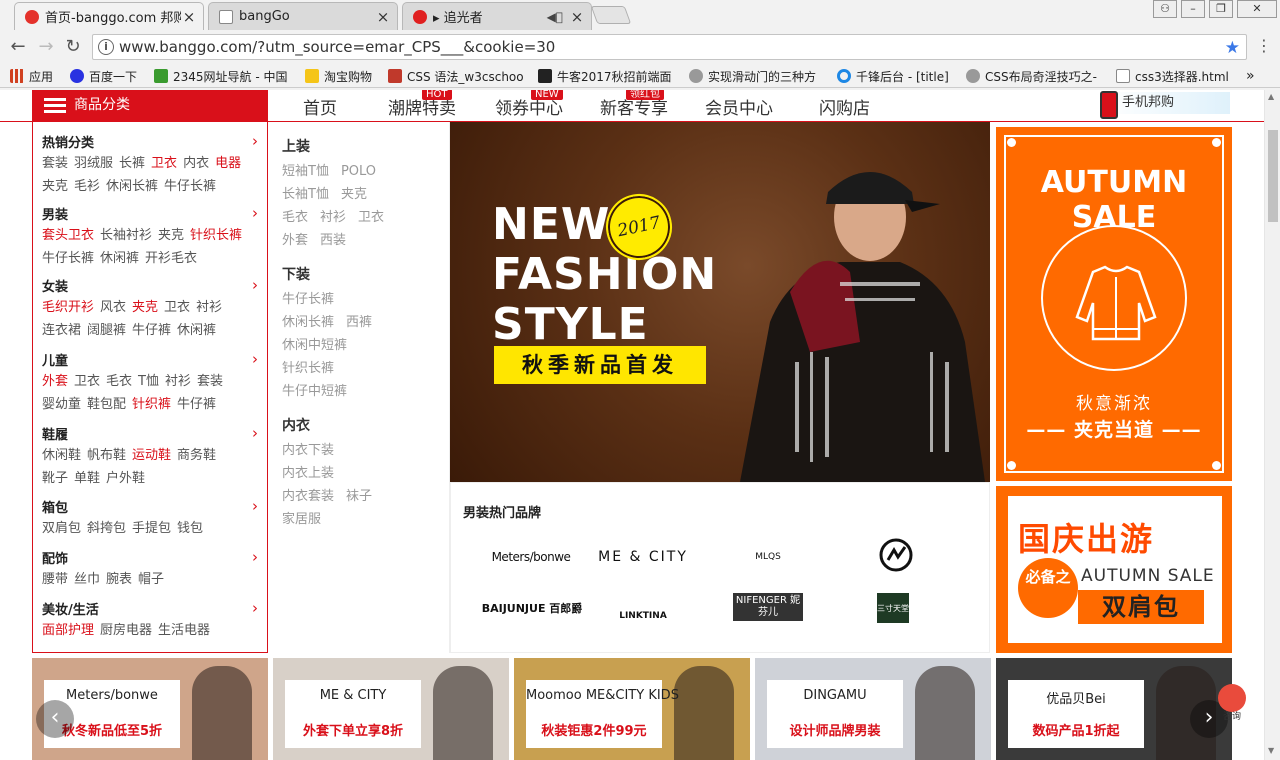  What do you see at coordinates (338, 76) in the screenshot?
I see `bookmark-taobao: 淘宝购物` at bounding box center [338, 76].